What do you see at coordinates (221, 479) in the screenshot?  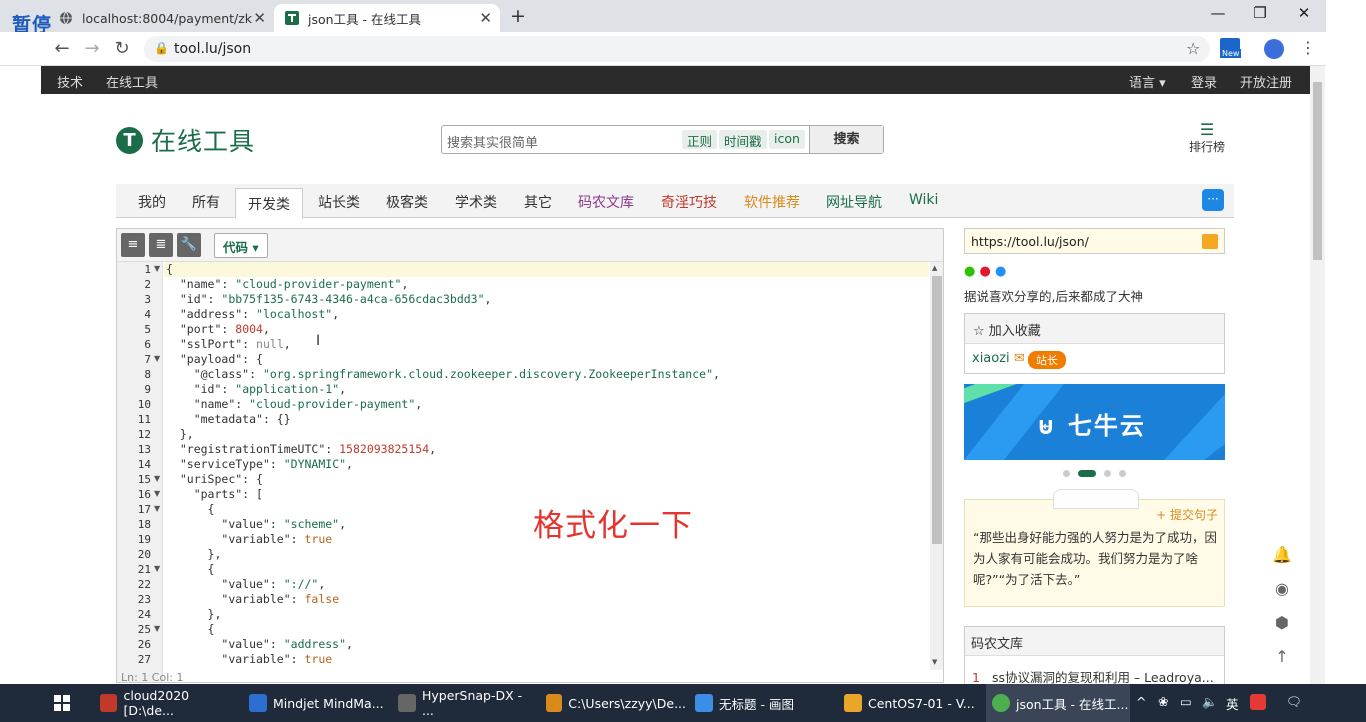 I see `code-line: "uriSpec": {` at bounding box center [221, 479].